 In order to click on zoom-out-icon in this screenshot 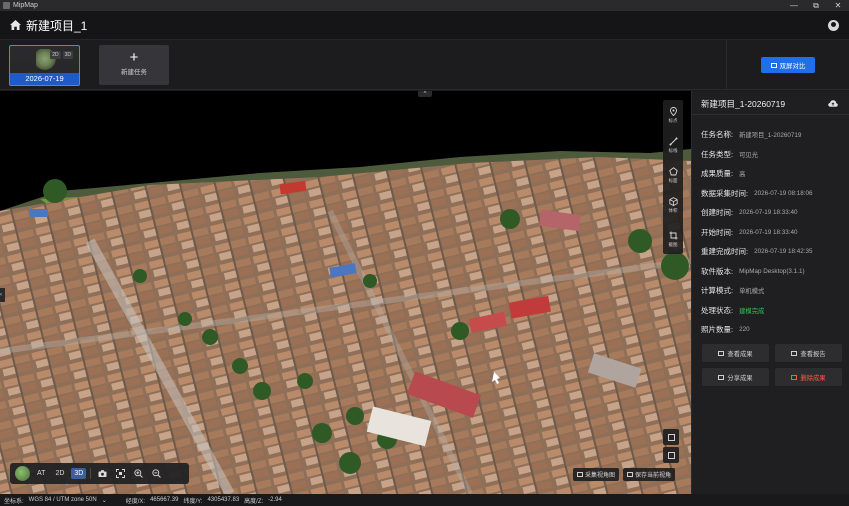, I will do `click(156, 473)`.